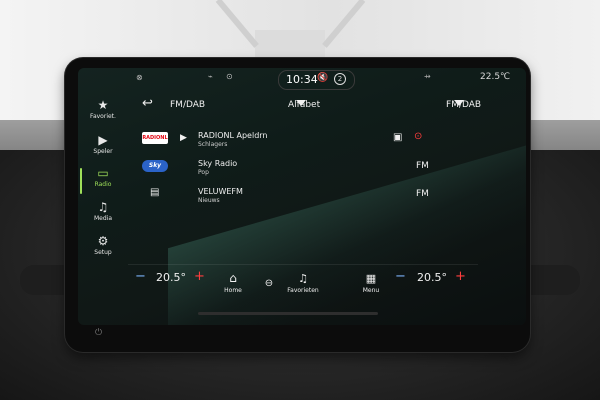 The height and width of the screenshot is (400, 600). Describe the element at coordinates (155, 138) in the screenshot. I see `station-logo: RADIONL` at that location.